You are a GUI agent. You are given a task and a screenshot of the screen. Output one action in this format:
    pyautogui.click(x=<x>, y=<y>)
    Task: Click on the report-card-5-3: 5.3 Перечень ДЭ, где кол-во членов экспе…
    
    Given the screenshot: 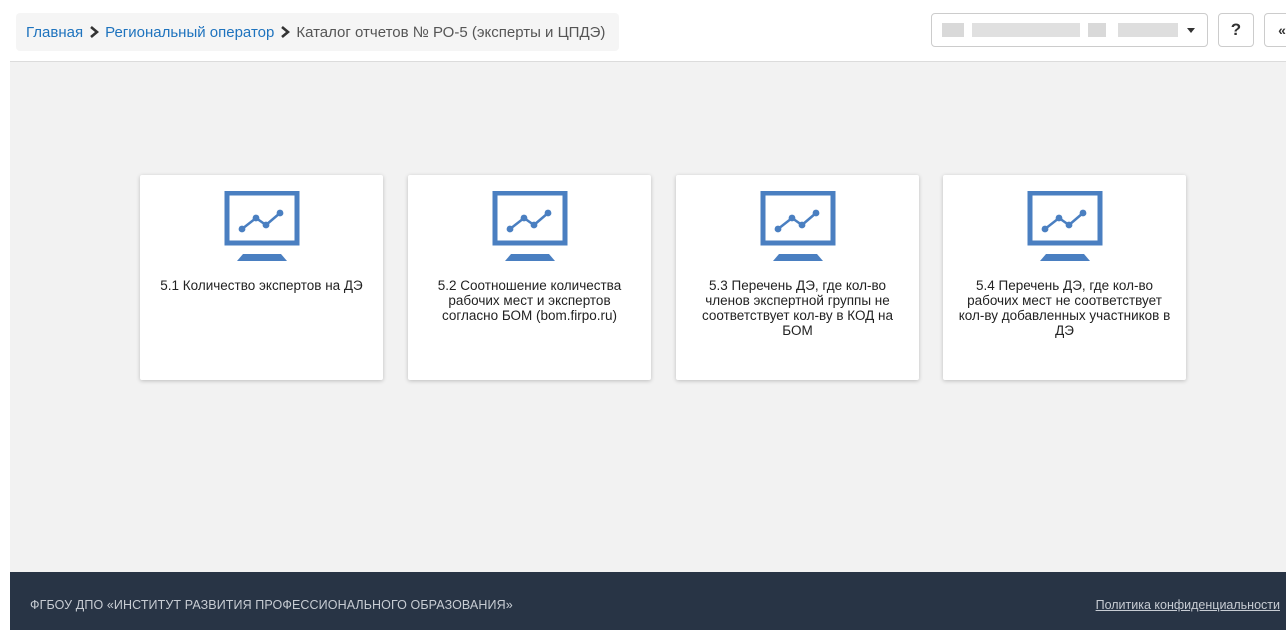 What is the action you would take?
    pyautogui.click(x=797, y=277)
    